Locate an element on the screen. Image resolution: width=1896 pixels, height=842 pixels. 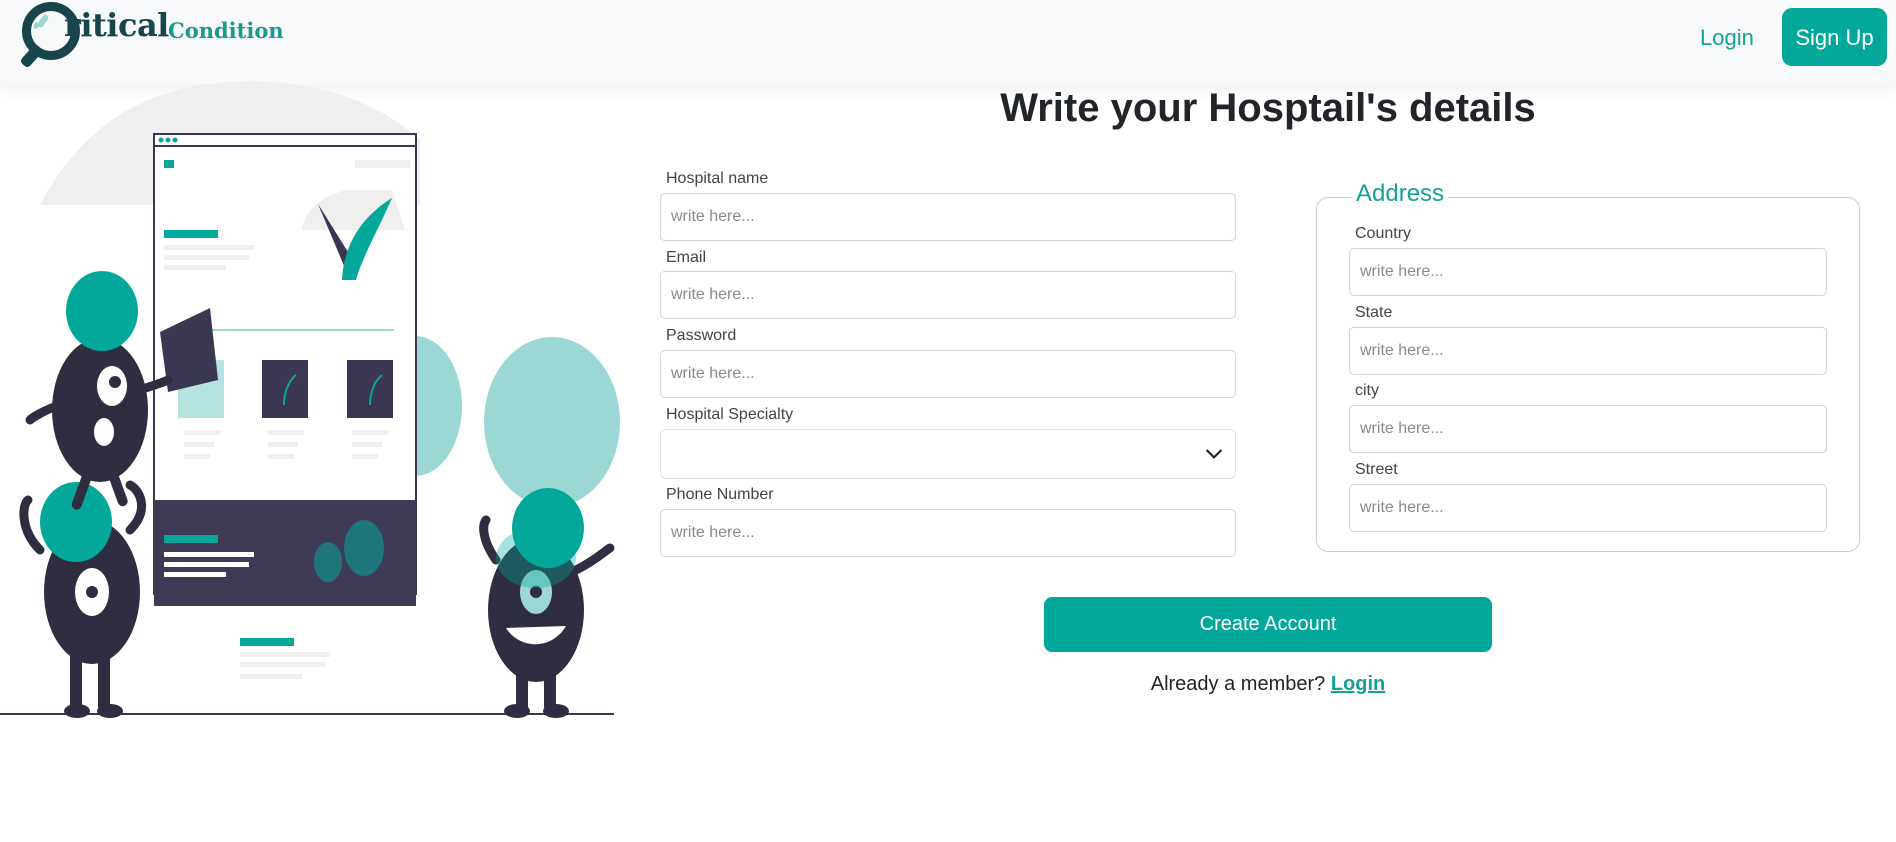
critical-condition-logo: ritical Condition is located at coordinates (151, 36).